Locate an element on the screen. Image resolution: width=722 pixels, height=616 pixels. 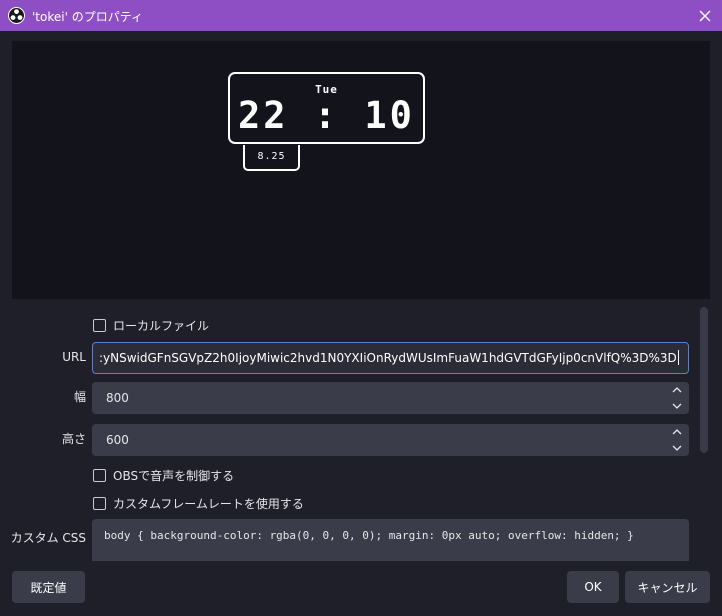
window-title: 'tokei' のプロパティ is located at coordinates (87, 17).